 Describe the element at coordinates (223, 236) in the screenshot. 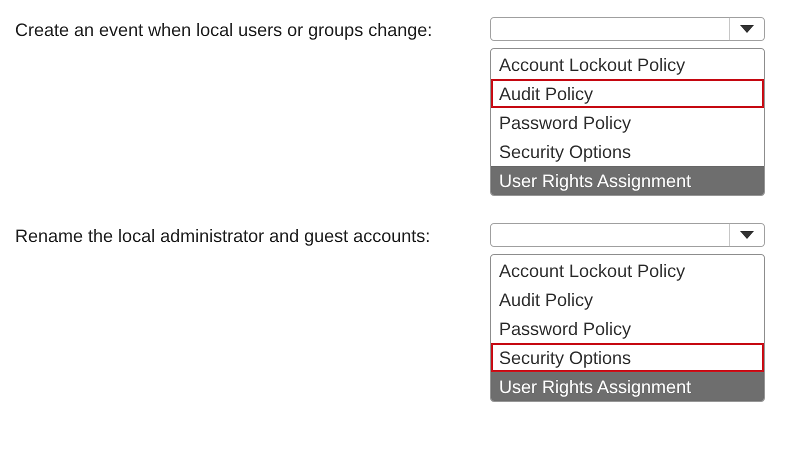

I see `question-prompt: Rename the local administrator and guest accounts:` at that location.